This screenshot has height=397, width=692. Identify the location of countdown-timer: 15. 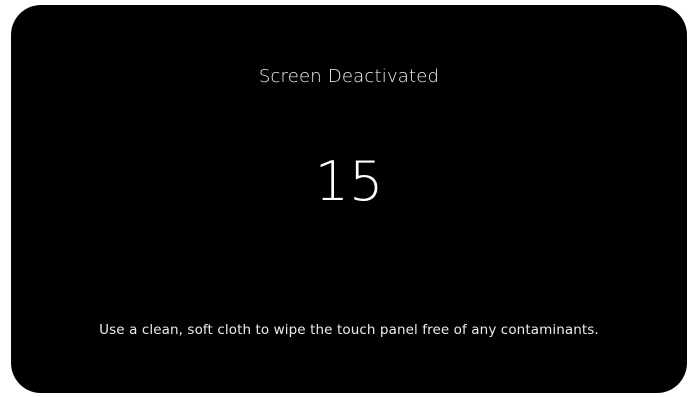
(349, 181).